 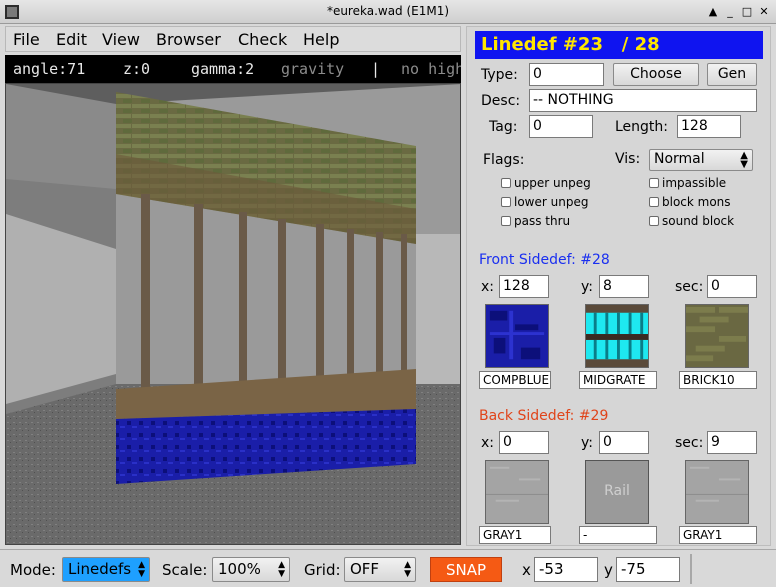 I want to click on close-icon: ✕, so click(x=764, y=12).